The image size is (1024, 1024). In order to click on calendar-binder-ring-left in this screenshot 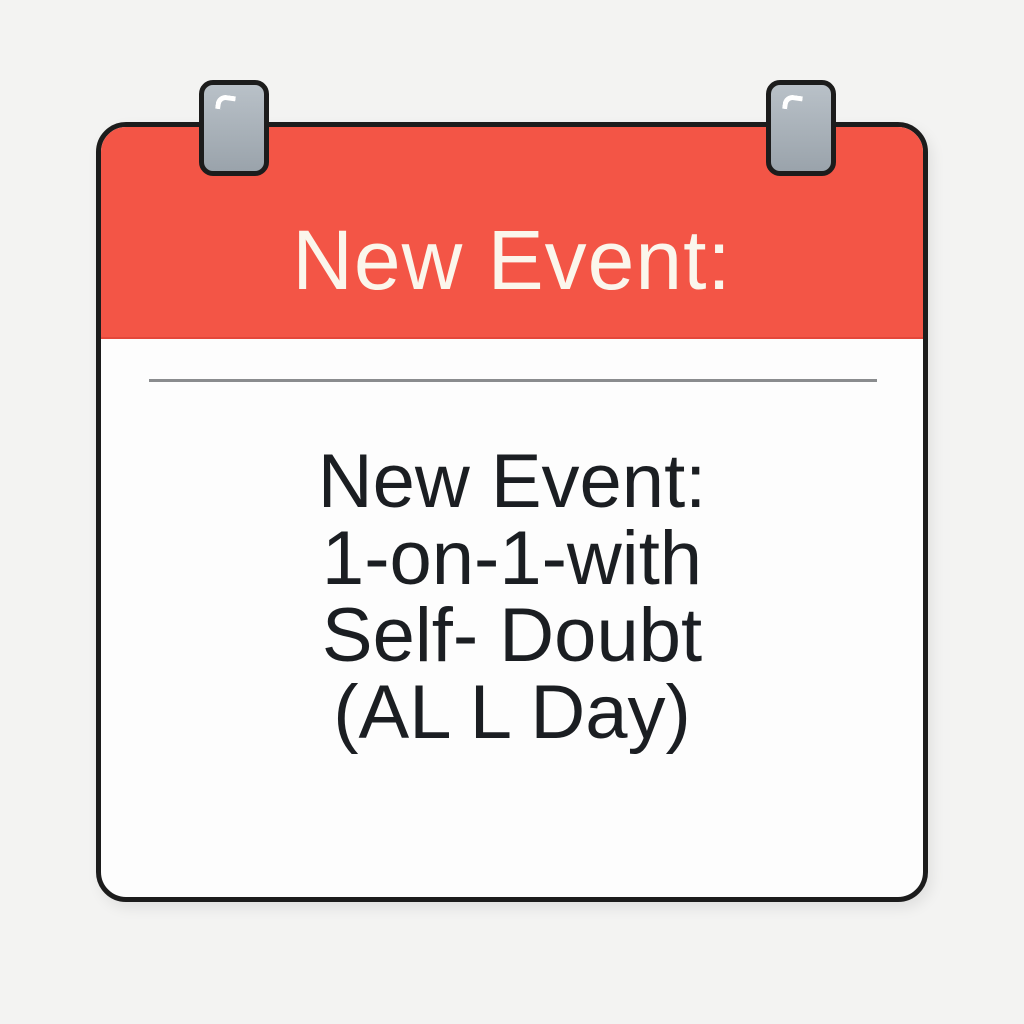, I will do `click(234, 128)`.